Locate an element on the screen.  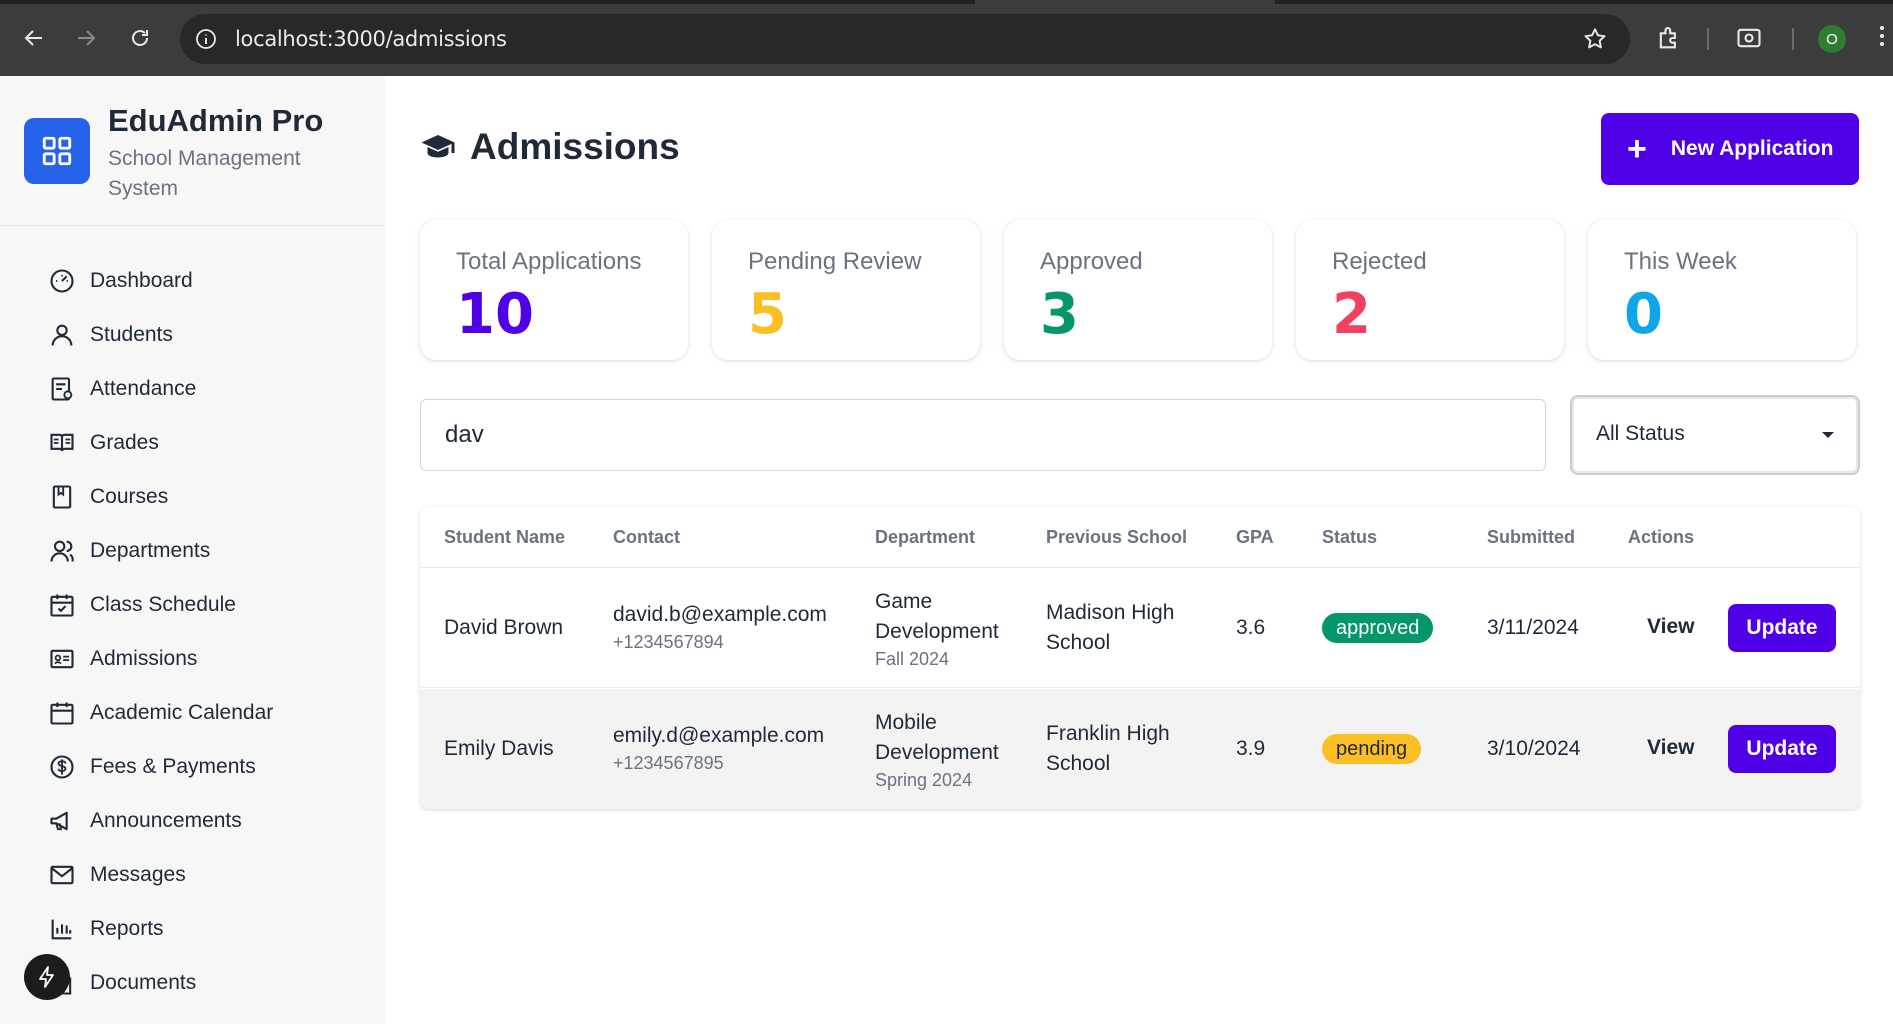
sidebar-item-dashboard: Dashboard is located at coordinates (192, 281).